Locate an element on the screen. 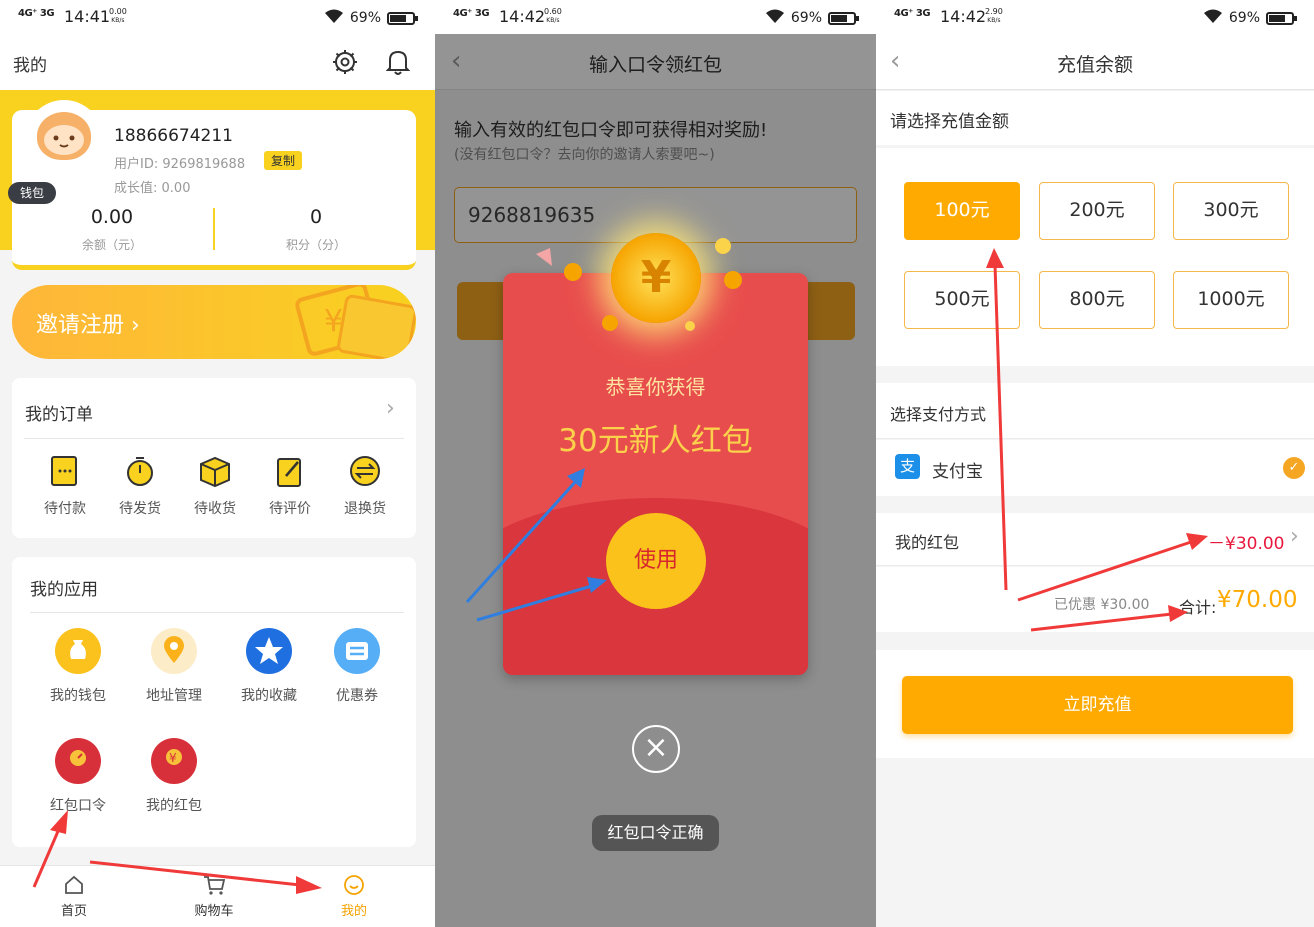  balance-label: 余额（元） is located at coordinates (111, 245).